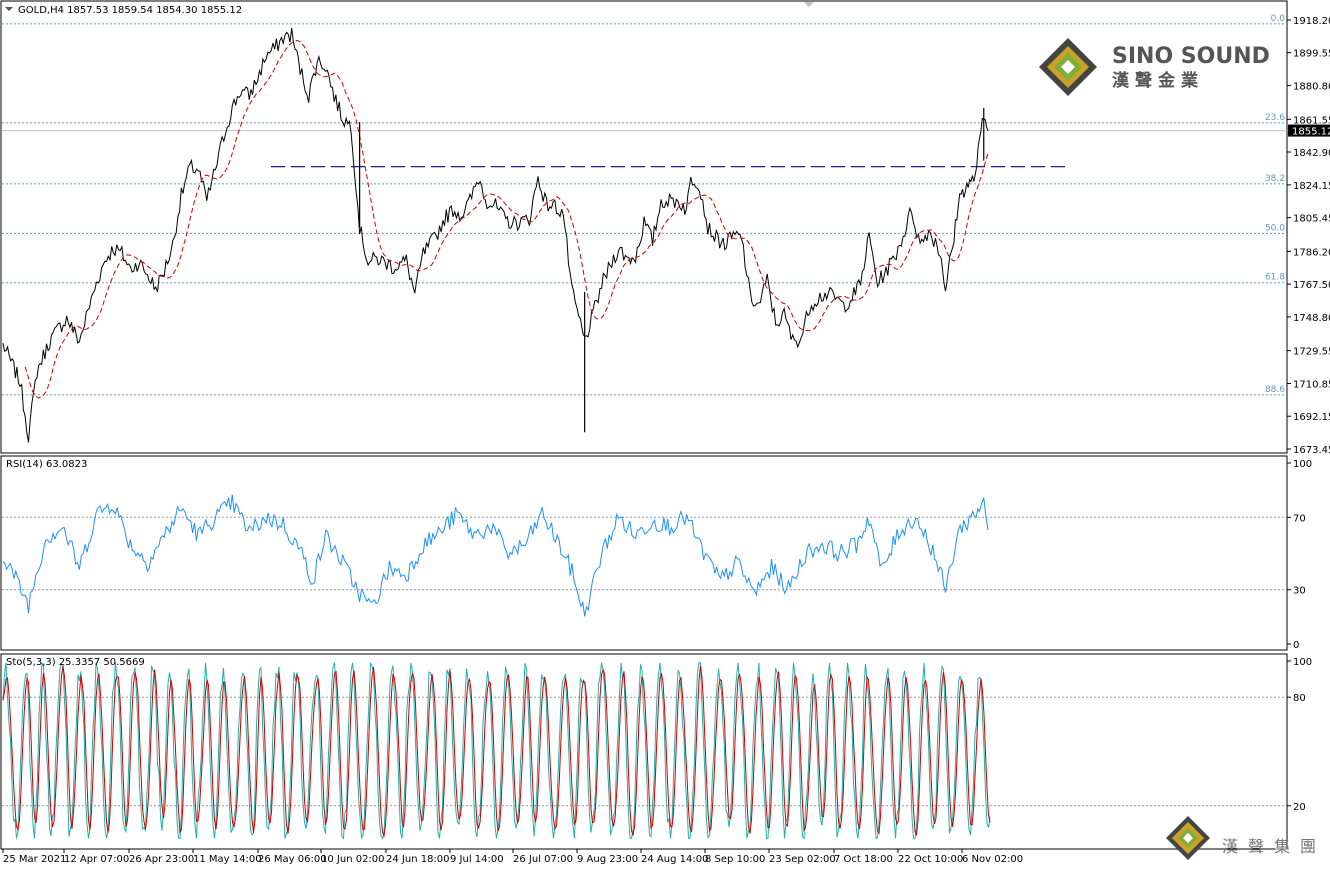 The height and width of the screenshot is (870, 1330). Describe the element at coordinates (1311, 450) in the screenshot. I see `price-tick-label: 1673.45` at that location.